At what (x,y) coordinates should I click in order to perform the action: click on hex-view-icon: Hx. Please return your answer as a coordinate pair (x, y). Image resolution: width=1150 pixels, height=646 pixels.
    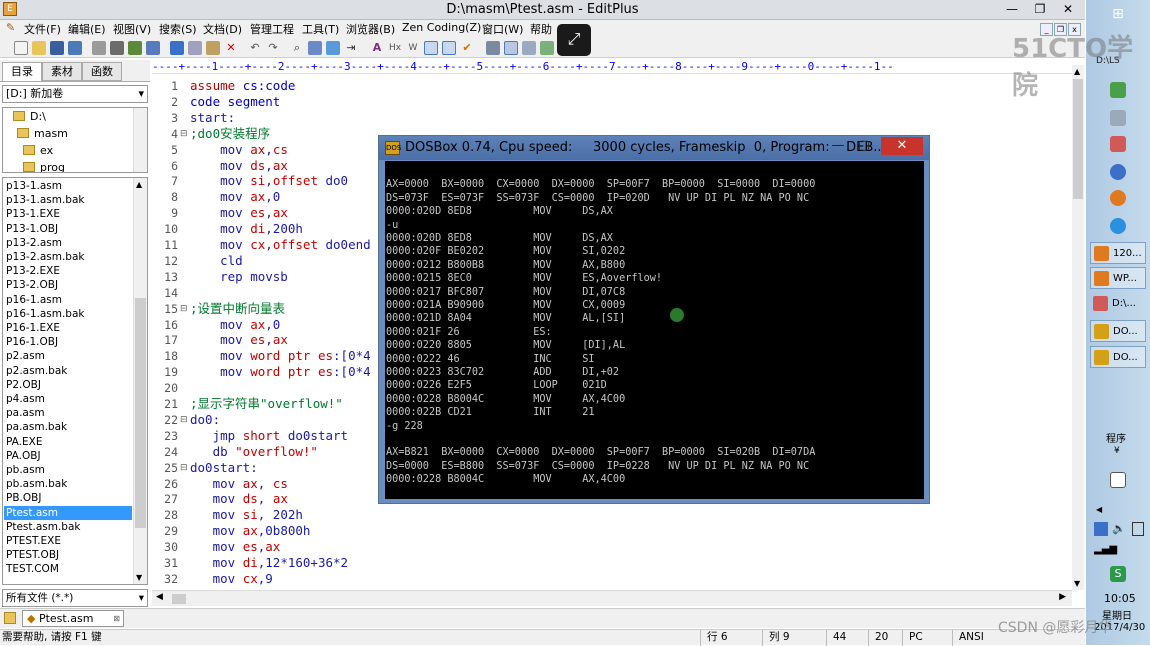
    Looking at the image, I should click on (395, 48).